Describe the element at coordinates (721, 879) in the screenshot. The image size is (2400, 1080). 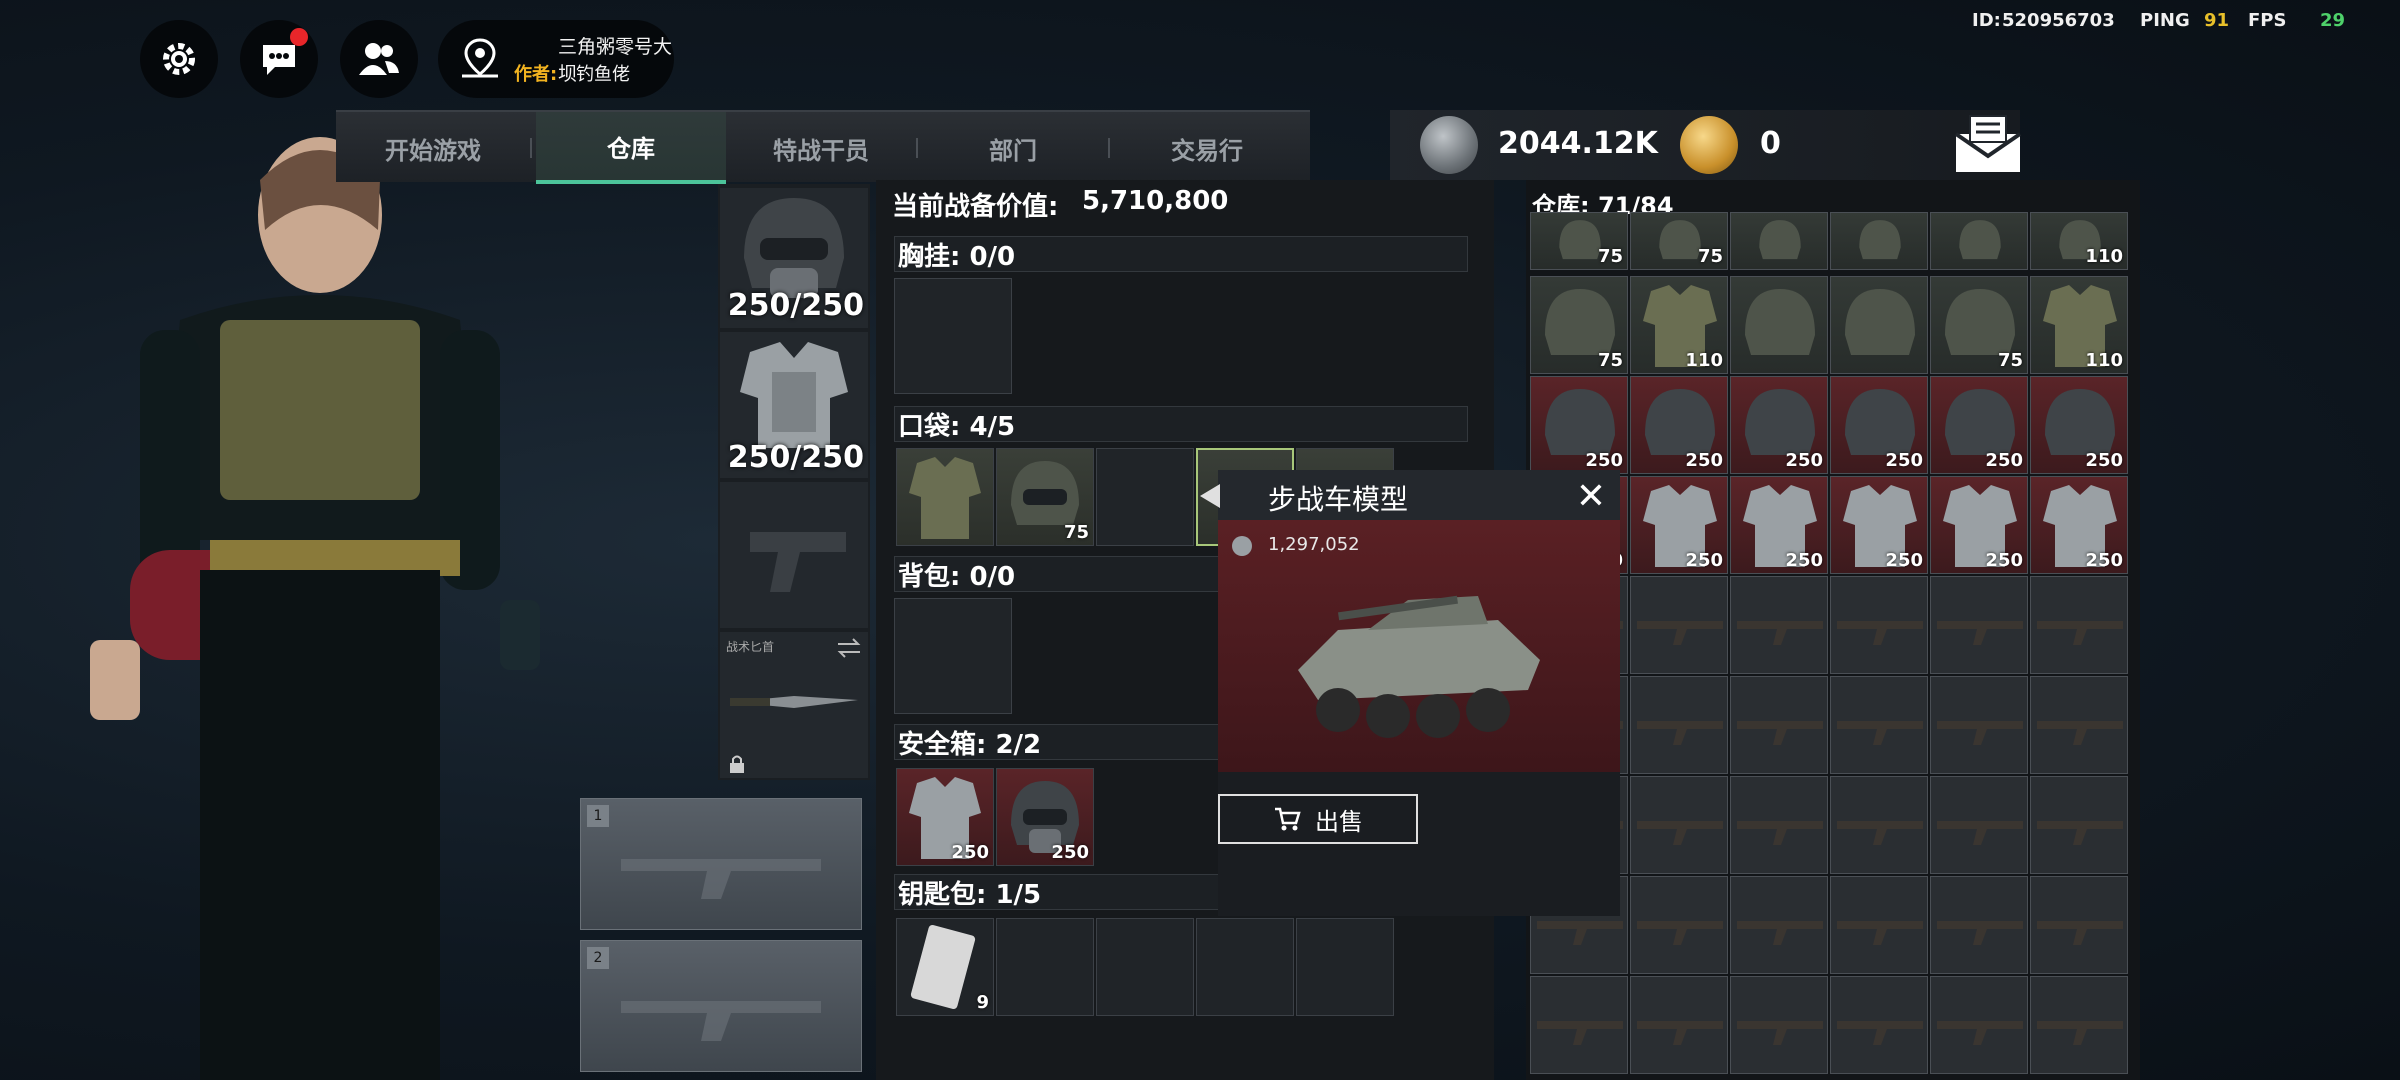
I see `rifle-silhouette-icon` at that location.